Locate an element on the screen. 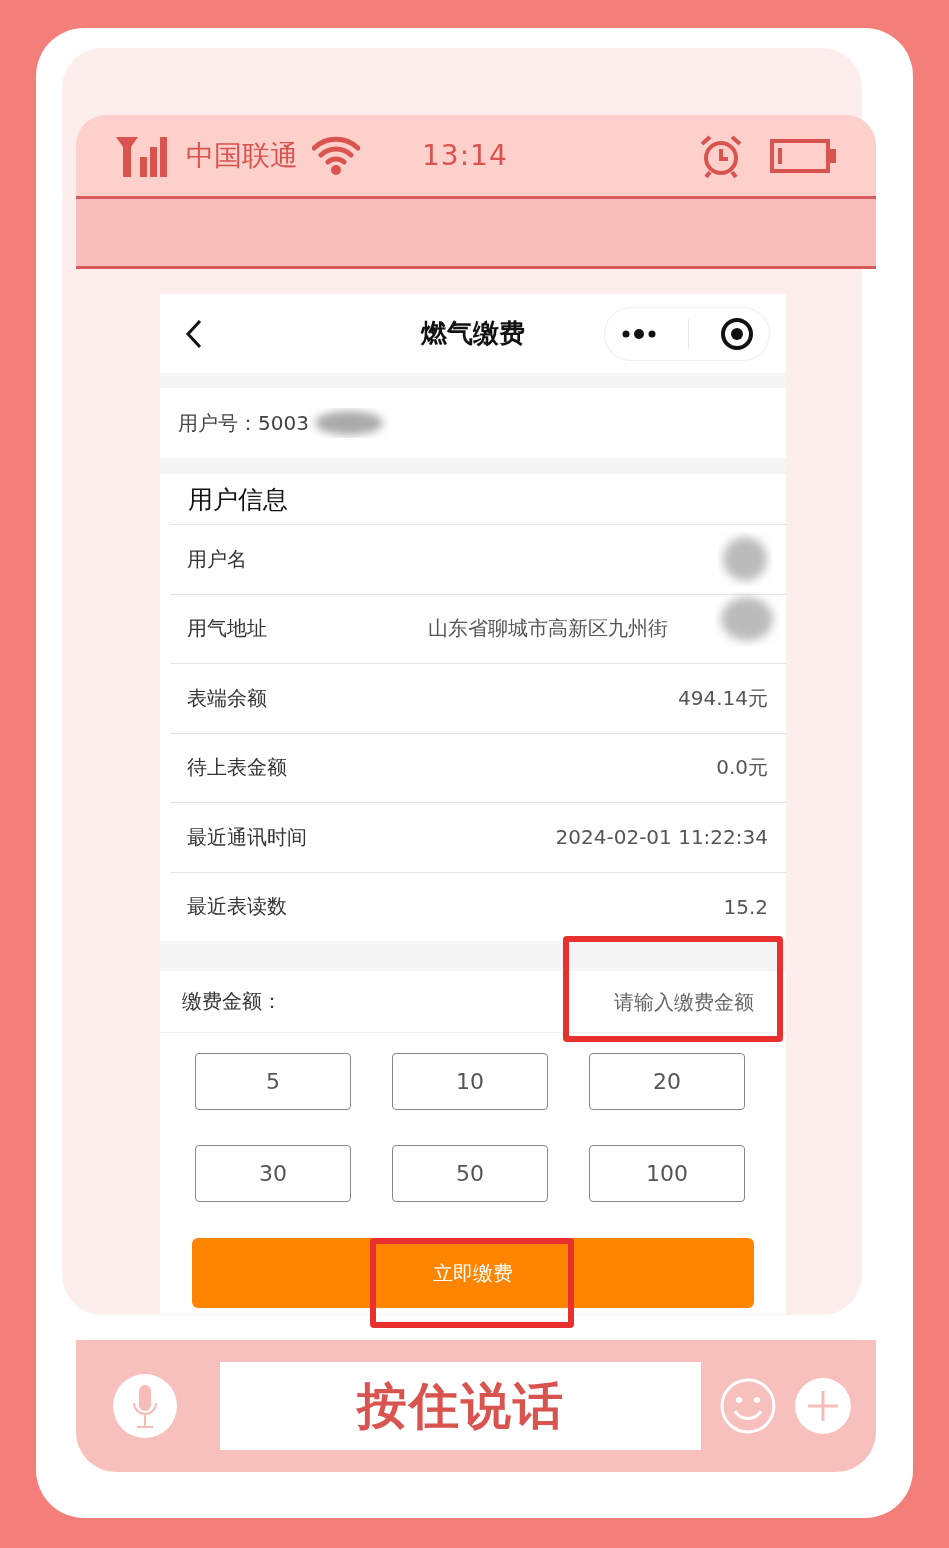 This screenshot has width=949, height=1548. field-label: 待上表金额 is located at coordinates (237, 768).